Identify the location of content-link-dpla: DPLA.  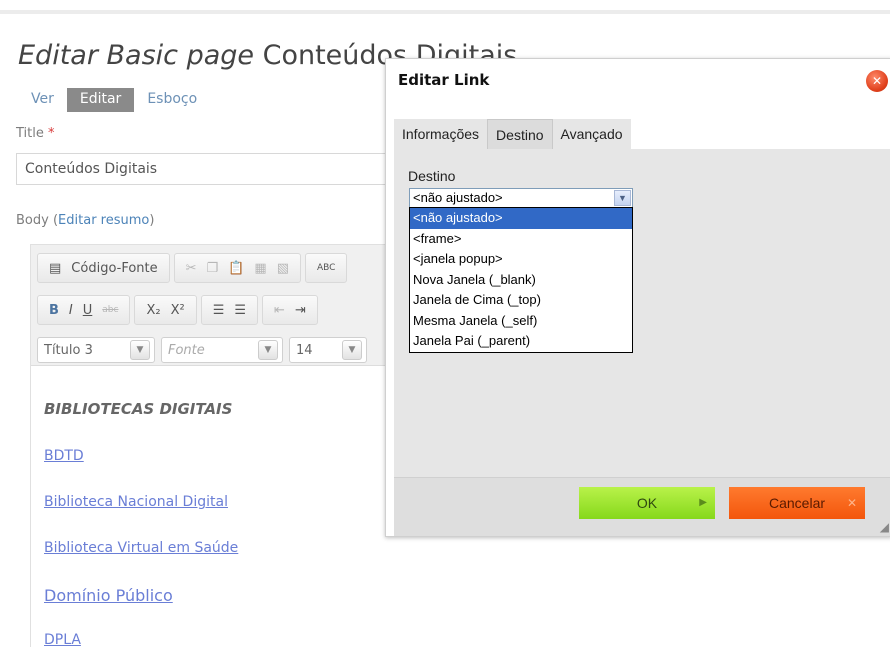
(62, 640).